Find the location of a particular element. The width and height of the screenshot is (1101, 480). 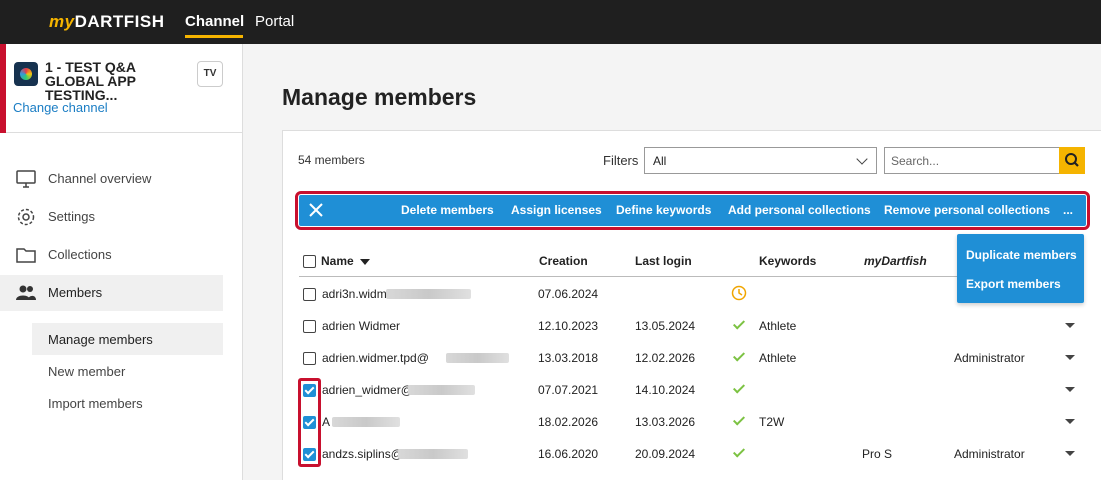

page-title: Manage members is located at coordinates (379, 97).